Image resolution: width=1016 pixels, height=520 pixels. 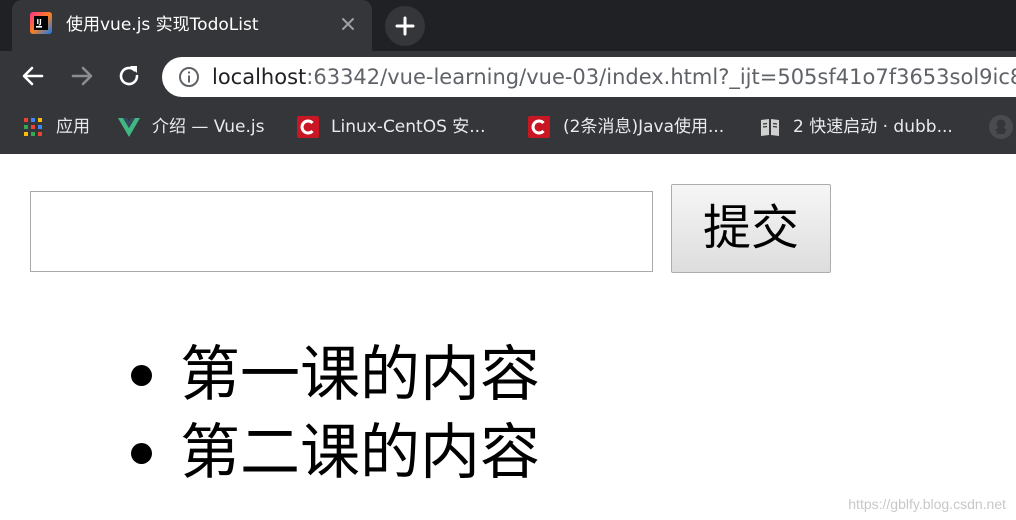 What do you see at coordinates (360, 453) in the screenshot?
I see `todo-item-text: 第二课的内容` at bounding box center [360, 453].